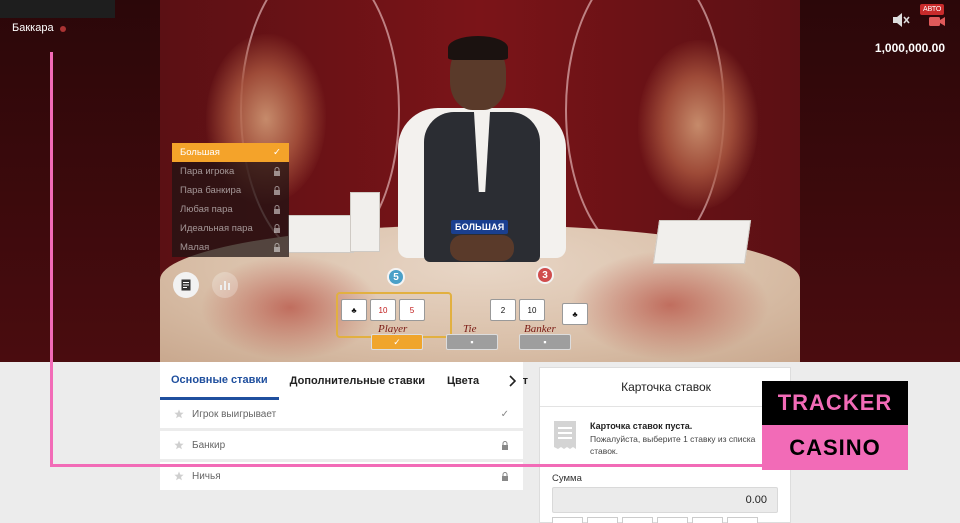 Image resolution: width=960 pixels, height=523 pixels. I want to click on big-result-label: БОЛЬШАЯ, so click(480, 227).